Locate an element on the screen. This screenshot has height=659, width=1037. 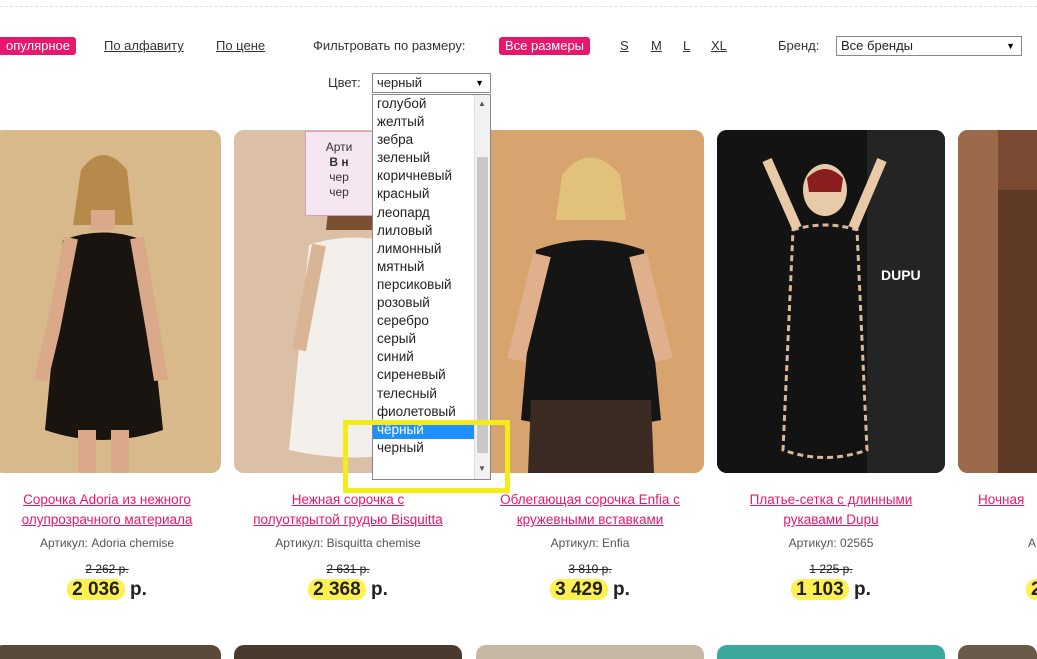
color-option: желтый is located at coordinates (424, 122).